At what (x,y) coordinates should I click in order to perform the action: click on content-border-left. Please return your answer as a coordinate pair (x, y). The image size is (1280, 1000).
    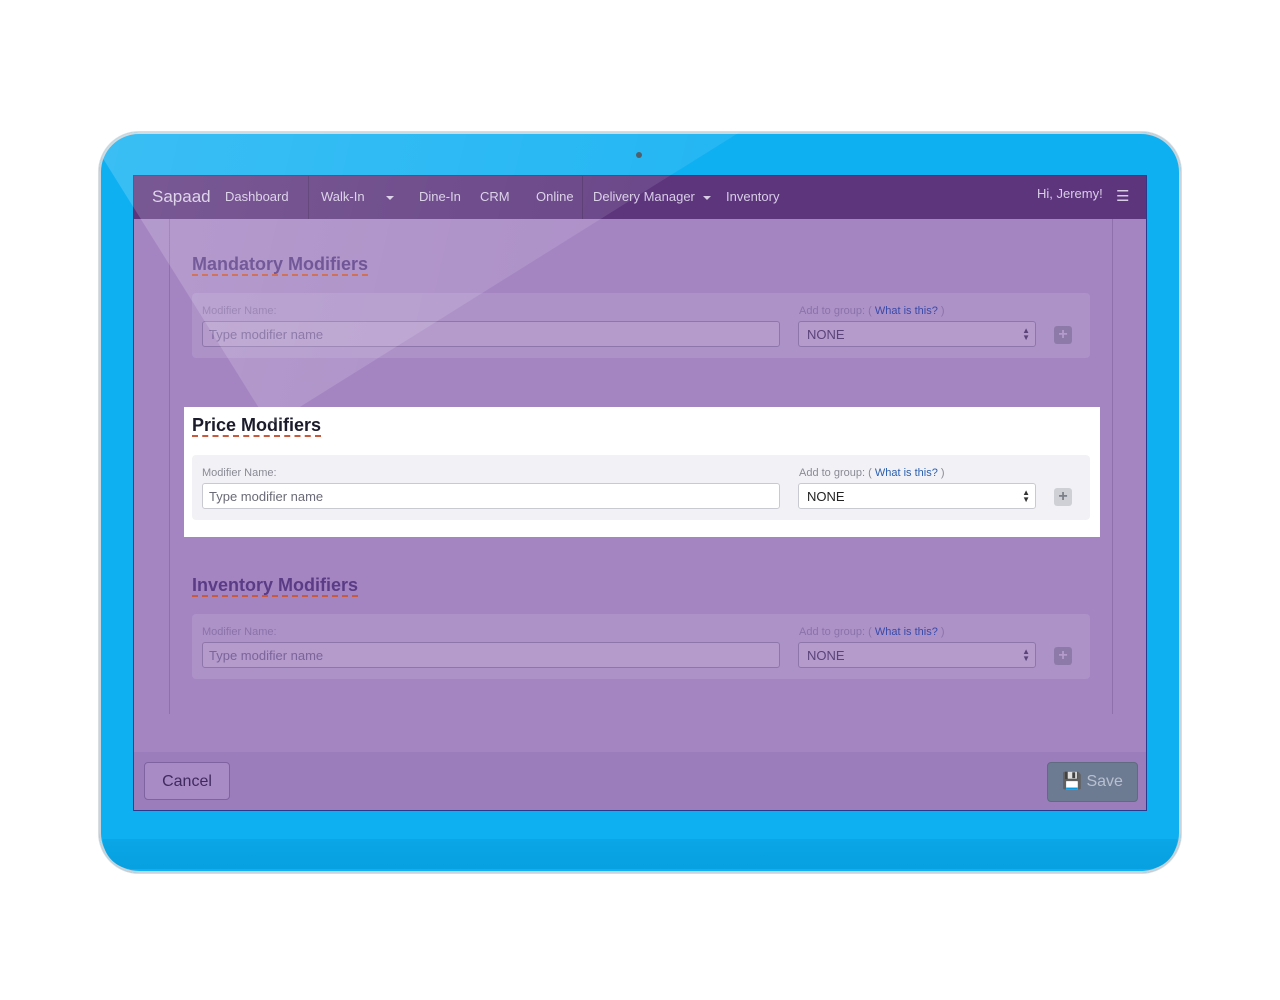
    Looking at the image, I should click on (169, 466).